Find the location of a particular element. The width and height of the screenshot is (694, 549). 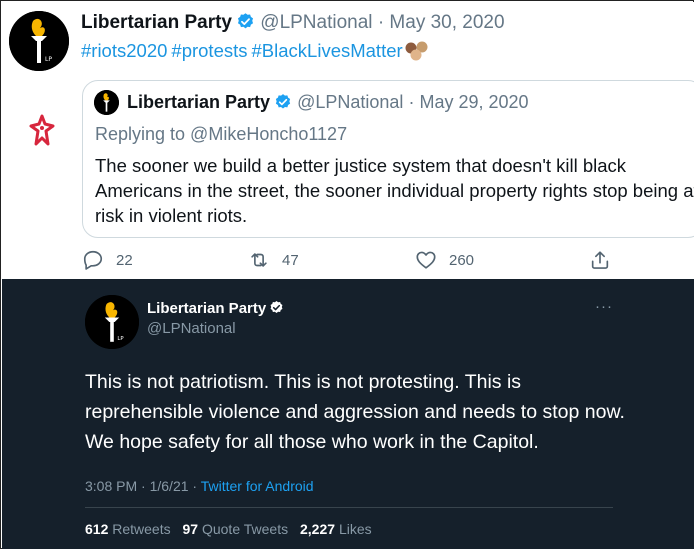

hashtags: #riots2020 #protests #BlackLivesMatter is located at coordinates (256, 51).